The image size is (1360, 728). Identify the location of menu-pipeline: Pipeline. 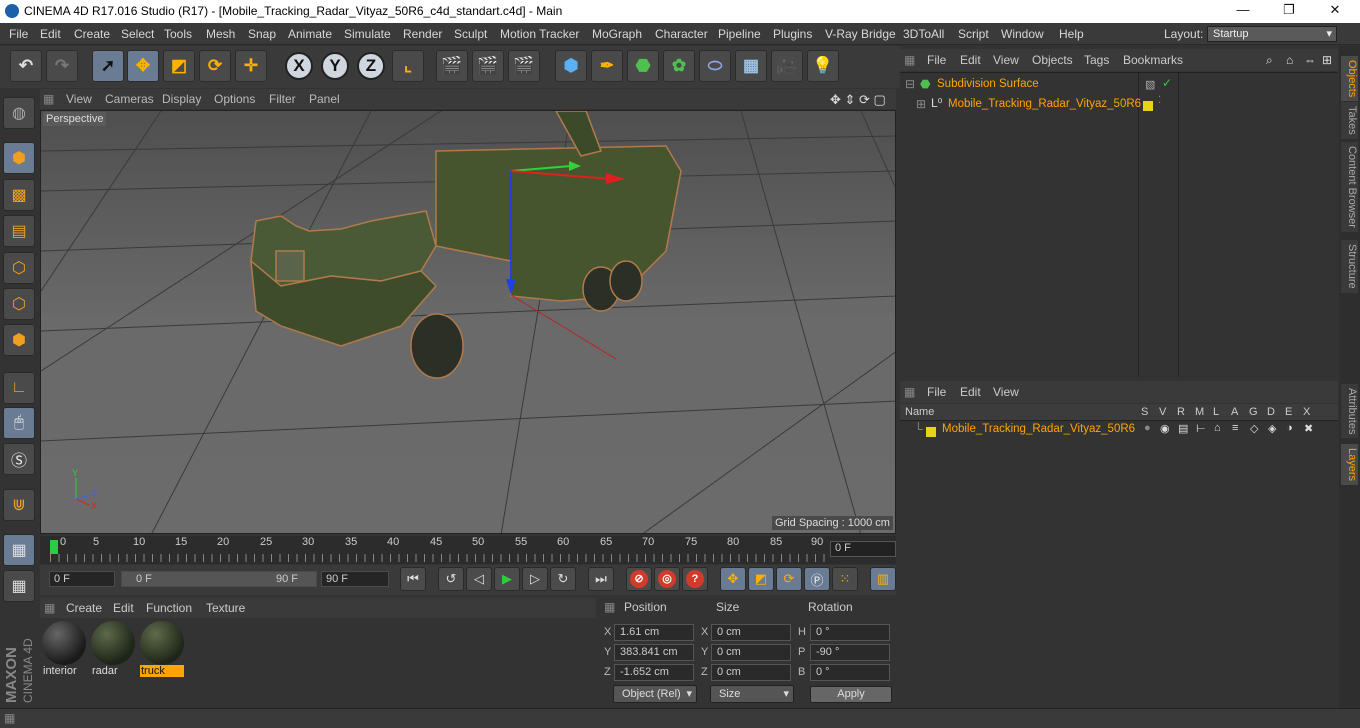
(739, 34).